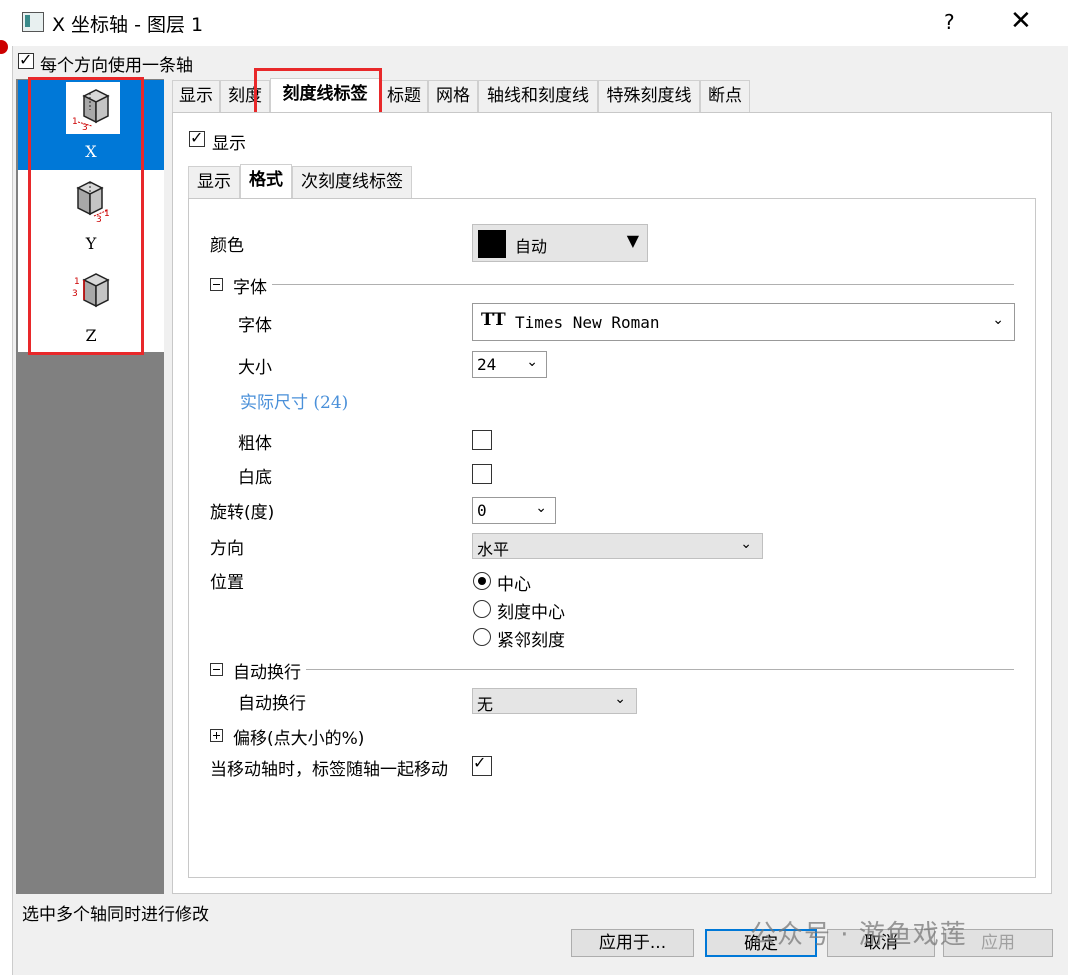 Image resolution: width=1068 pixels, height=975 pixels. What do you see at coordinates (329, 770) in the screenshot?
I see `move-with-axis-label: 当移动轴时，标签随轴一起移动` at bounding box center [329, 770].